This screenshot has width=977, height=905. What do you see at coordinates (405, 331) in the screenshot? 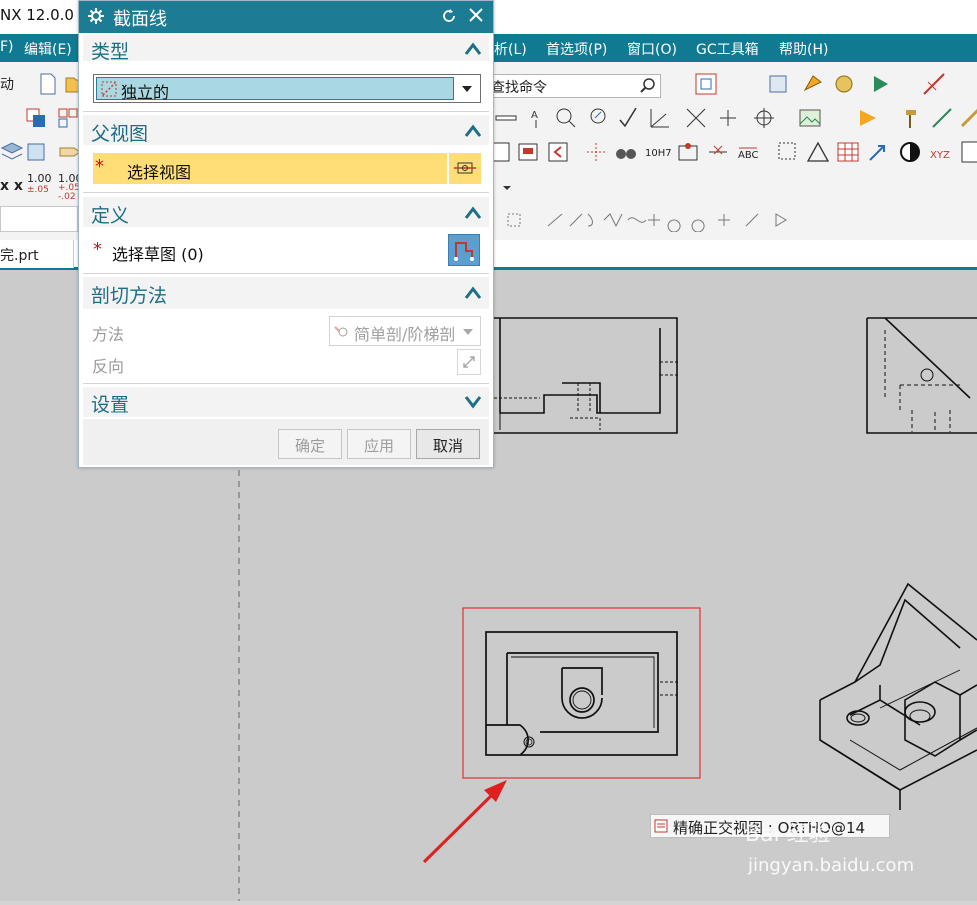
I see `method-dropdown: 简单剖/阶梯剖` at bounding box center [405, 331].